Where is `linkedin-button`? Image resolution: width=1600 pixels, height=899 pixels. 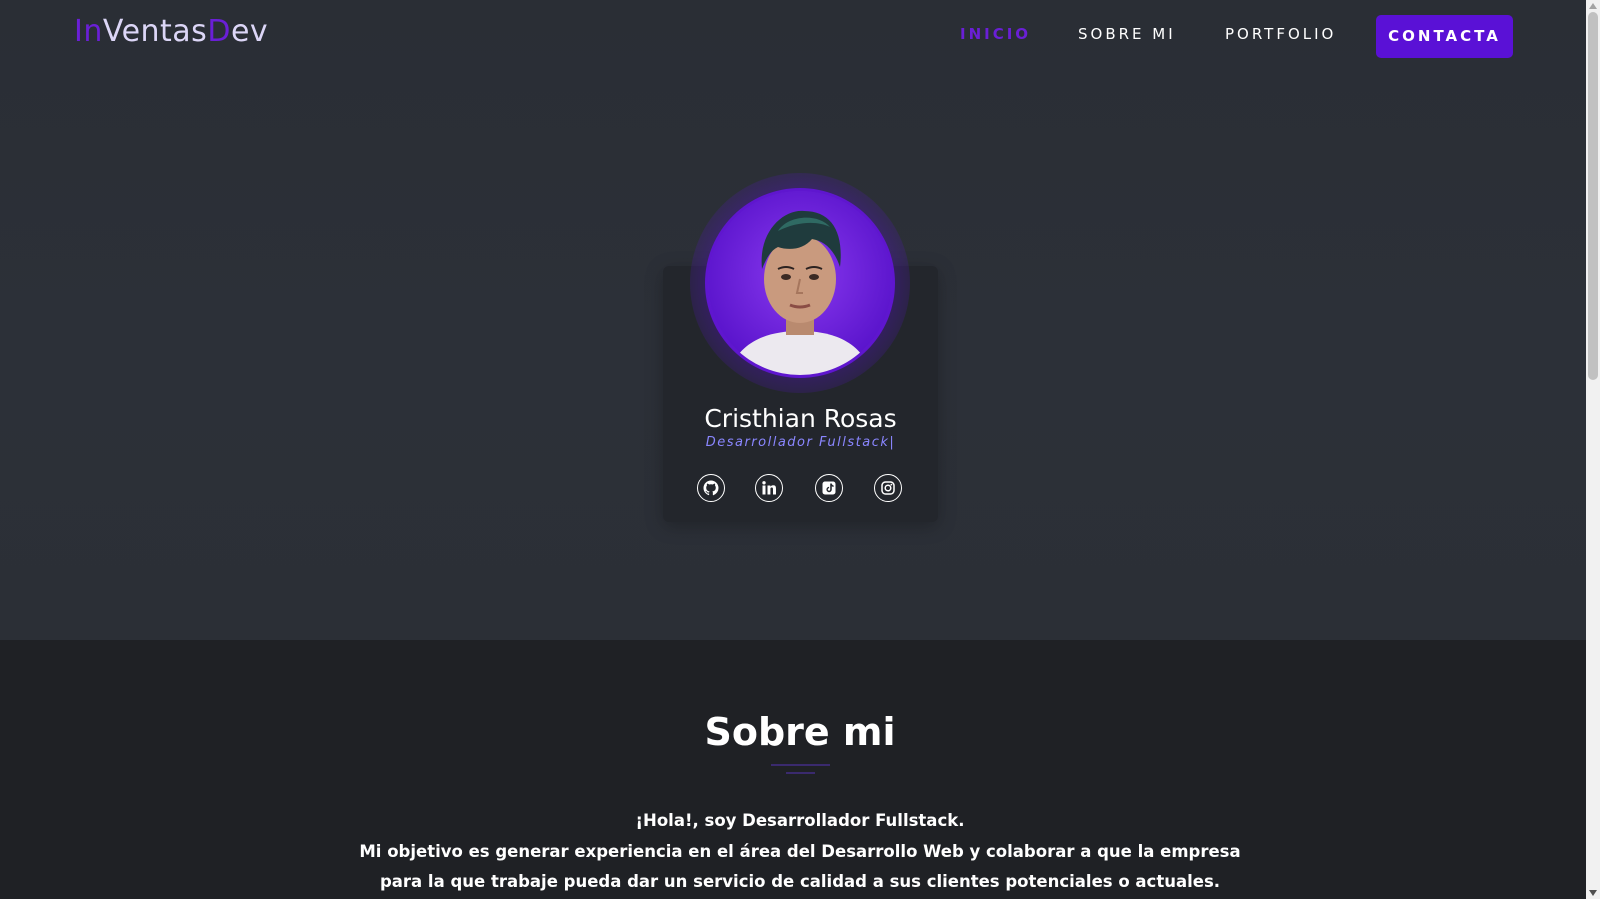 linkedin-button is located at coordinates (769, 488).